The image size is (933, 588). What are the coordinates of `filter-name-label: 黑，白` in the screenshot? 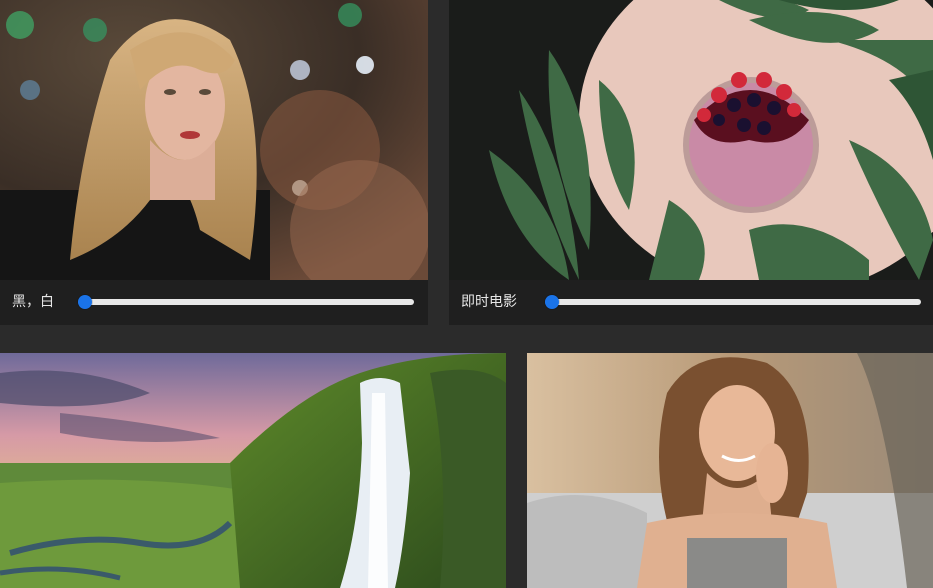 It's located at (33, 302).